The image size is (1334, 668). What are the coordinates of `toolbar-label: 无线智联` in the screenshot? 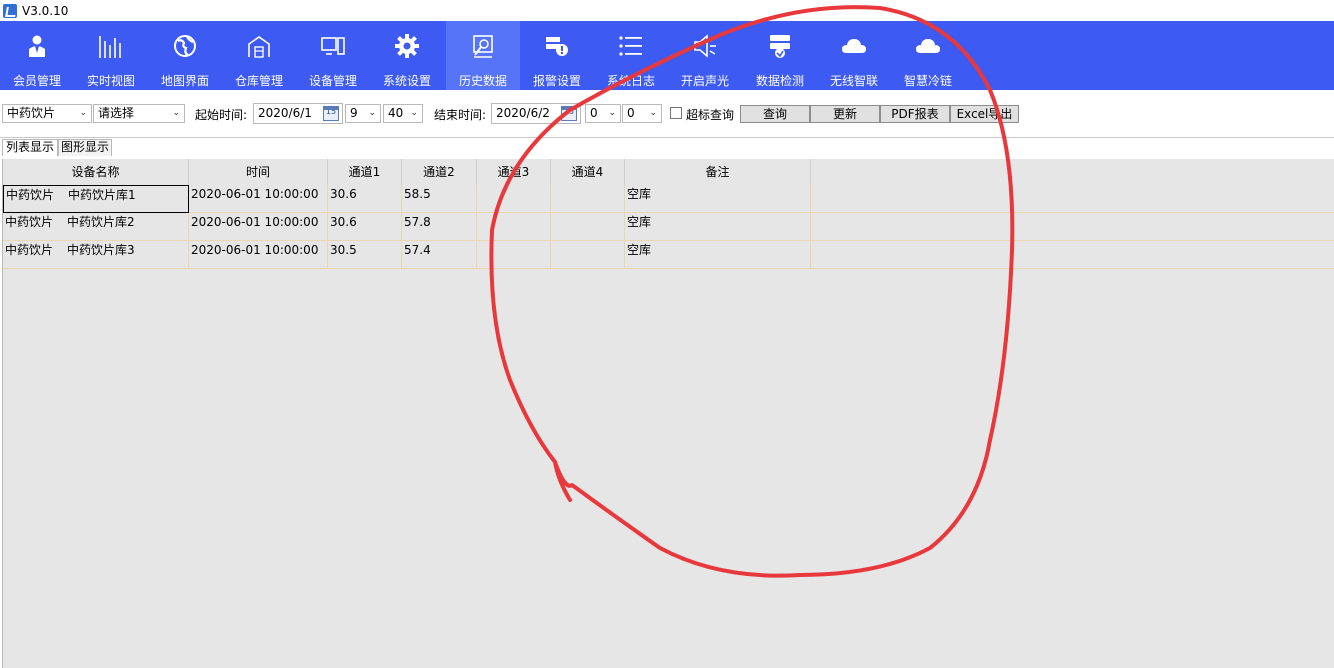 It's located at (853, 81).